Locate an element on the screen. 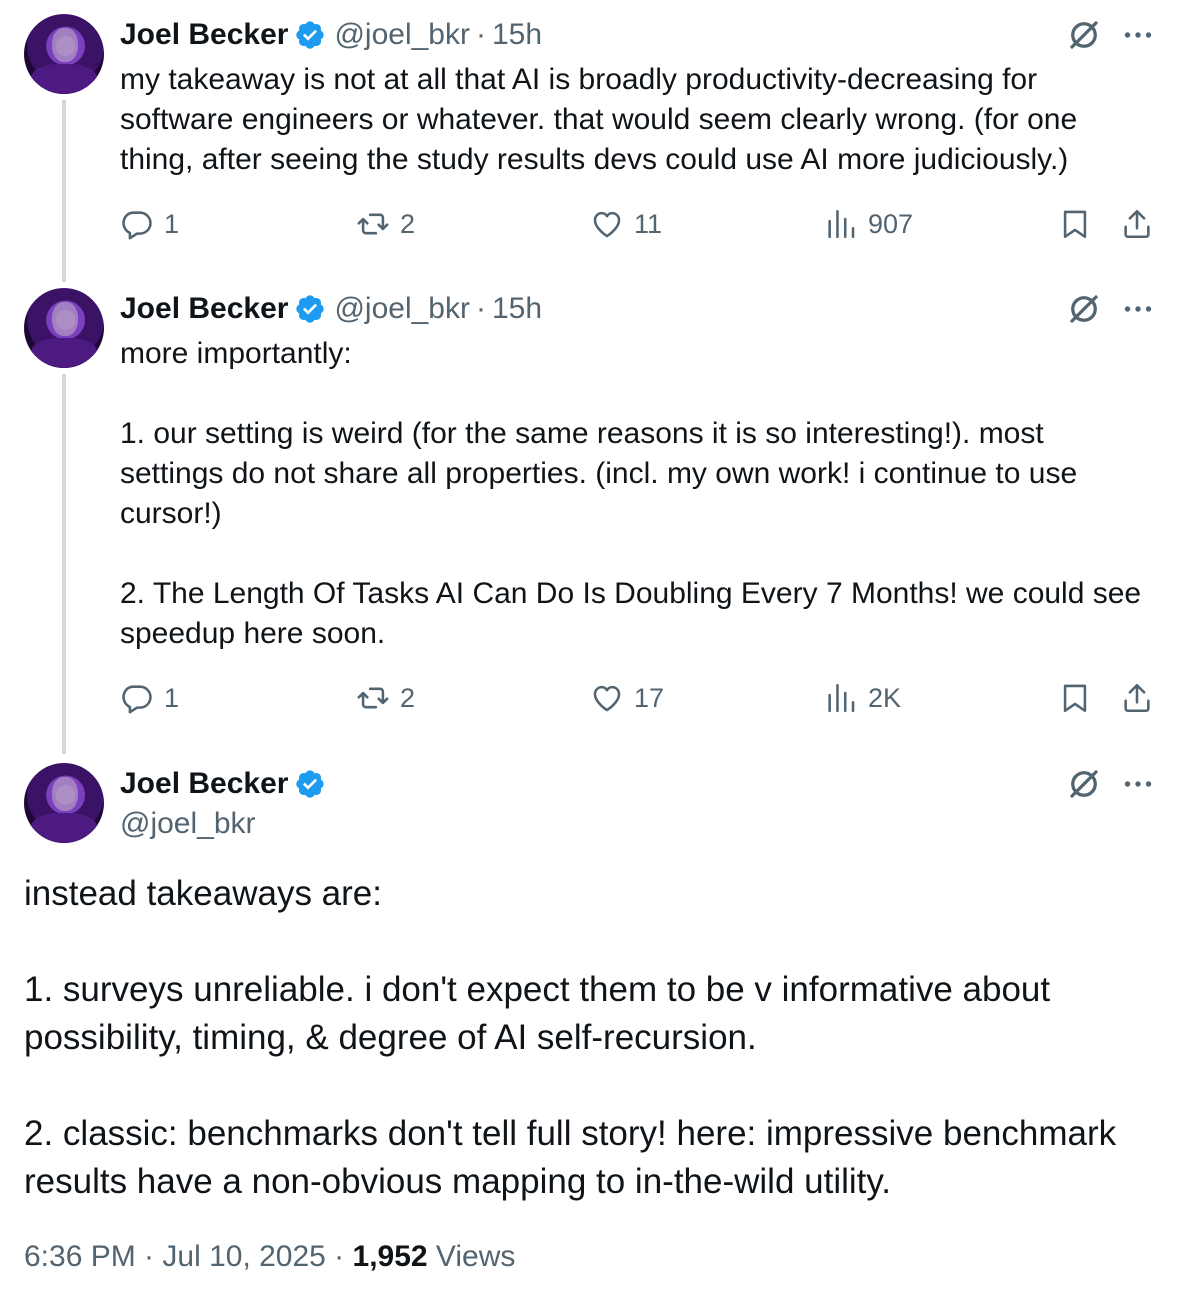 The height and width of the screenshot is (1314, 1194). action-bar: 1 2 17 2K is located at coordinates (640, 698).